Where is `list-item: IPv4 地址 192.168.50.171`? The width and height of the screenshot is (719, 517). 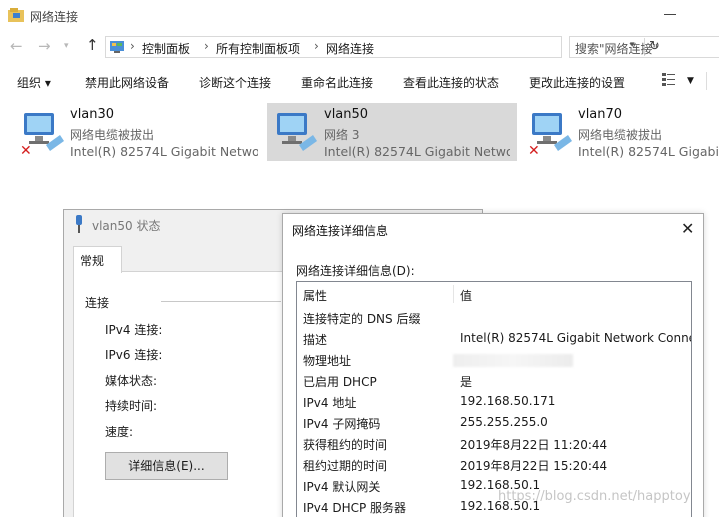 list-item: IPv4 地址 192.168.50.171 is located at coordinates (494, 404).